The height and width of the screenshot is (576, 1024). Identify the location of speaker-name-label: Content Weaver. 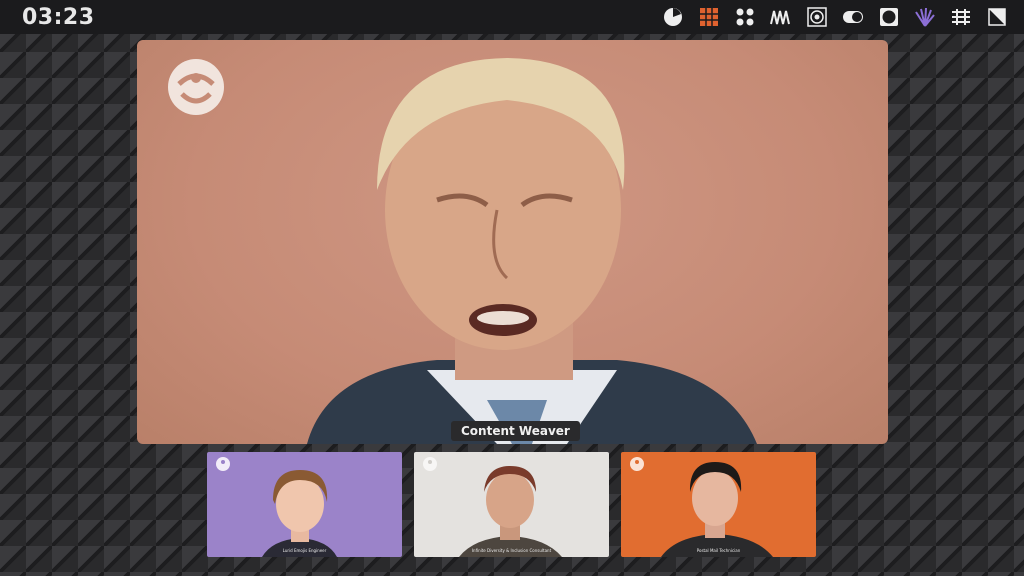
(515, 431).